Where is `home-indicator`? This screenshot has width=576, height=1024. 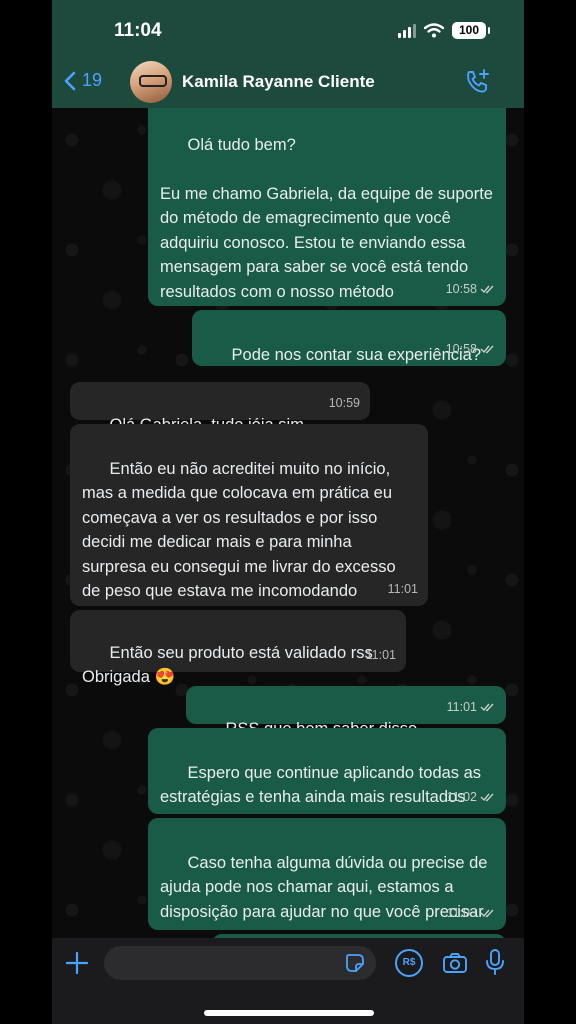 home-indicator is located at coordinates (289, 1013).